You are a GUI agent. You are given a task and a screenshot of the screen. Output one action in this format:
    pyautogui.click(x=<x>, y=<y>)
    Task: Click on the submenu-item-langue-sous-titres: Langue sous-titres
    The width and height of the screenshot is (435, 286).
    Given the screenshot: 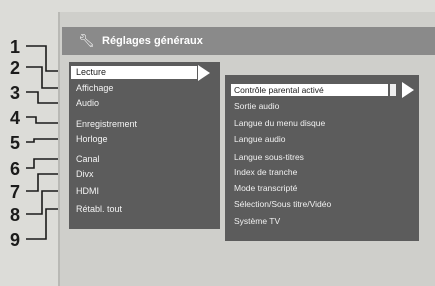 What is the action you would take?
    pyautogui.click(x=269, y=157)
    